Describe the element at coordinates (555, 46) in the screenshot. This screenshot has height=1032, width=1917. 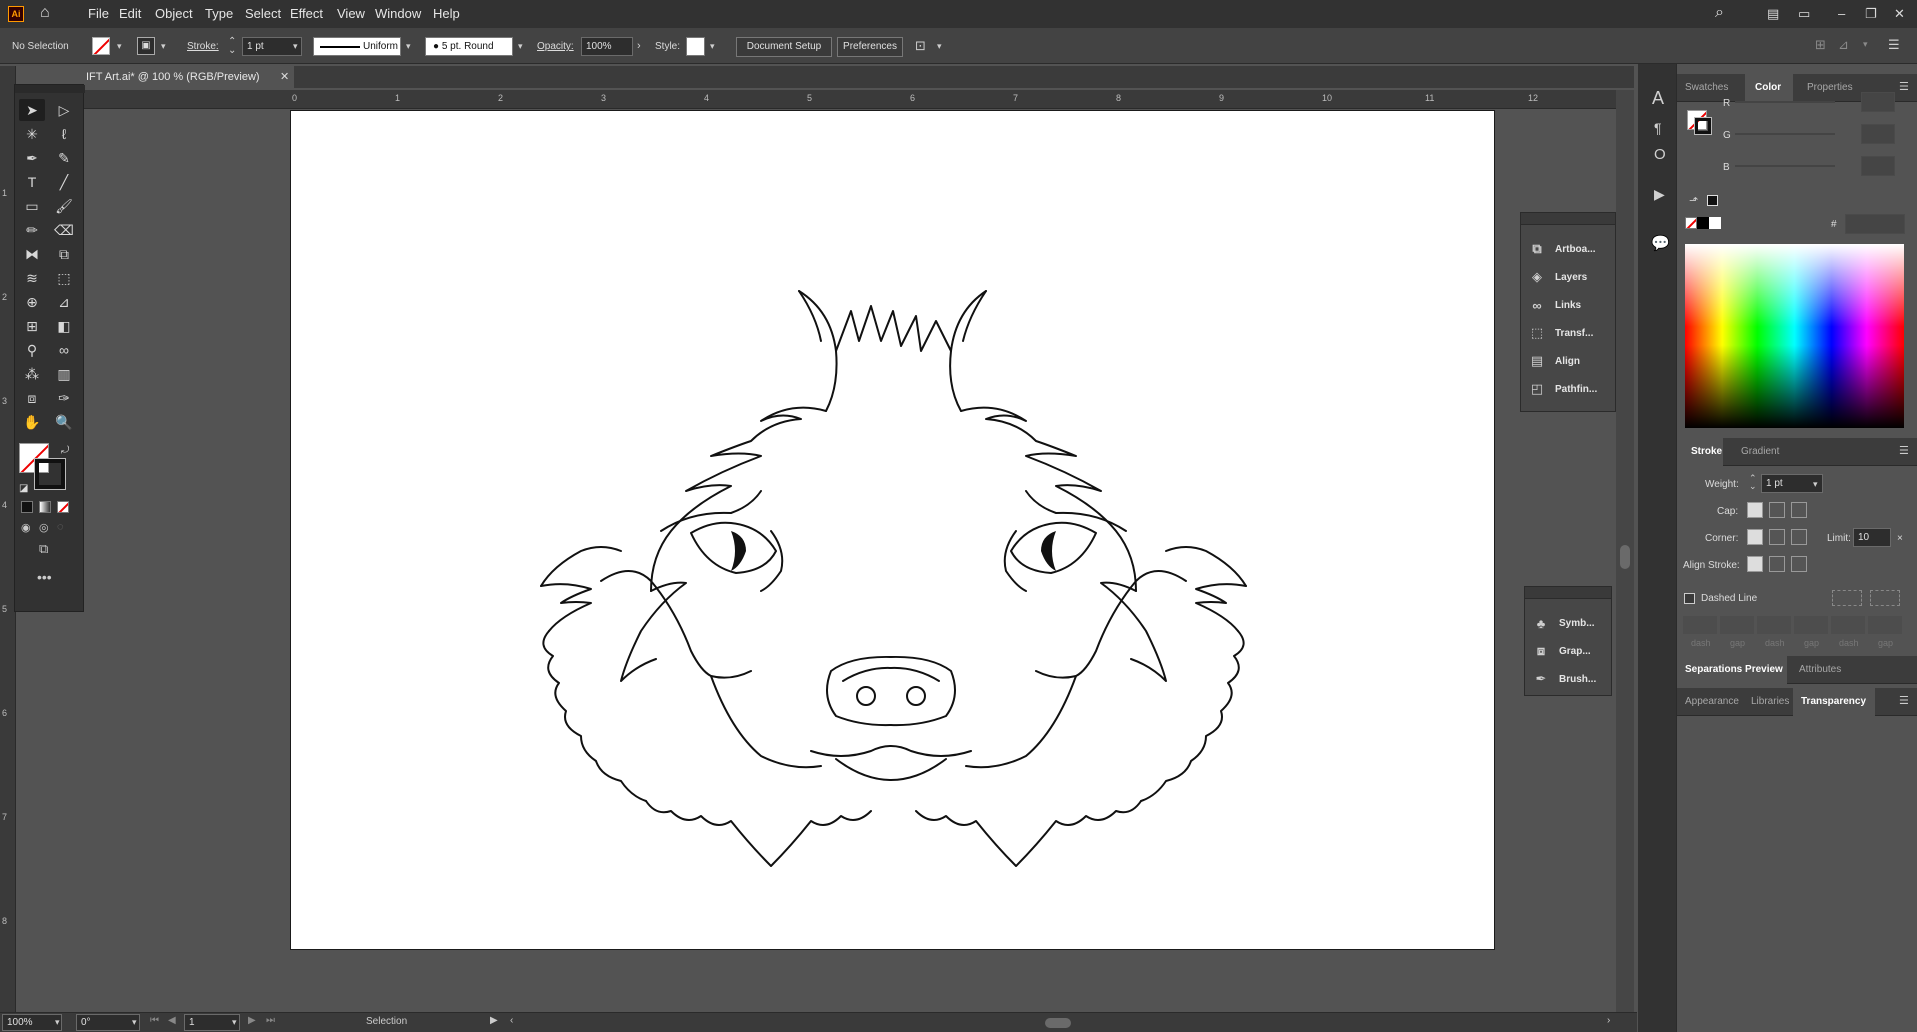
I see `opacity-label: Opacity:` at that location.